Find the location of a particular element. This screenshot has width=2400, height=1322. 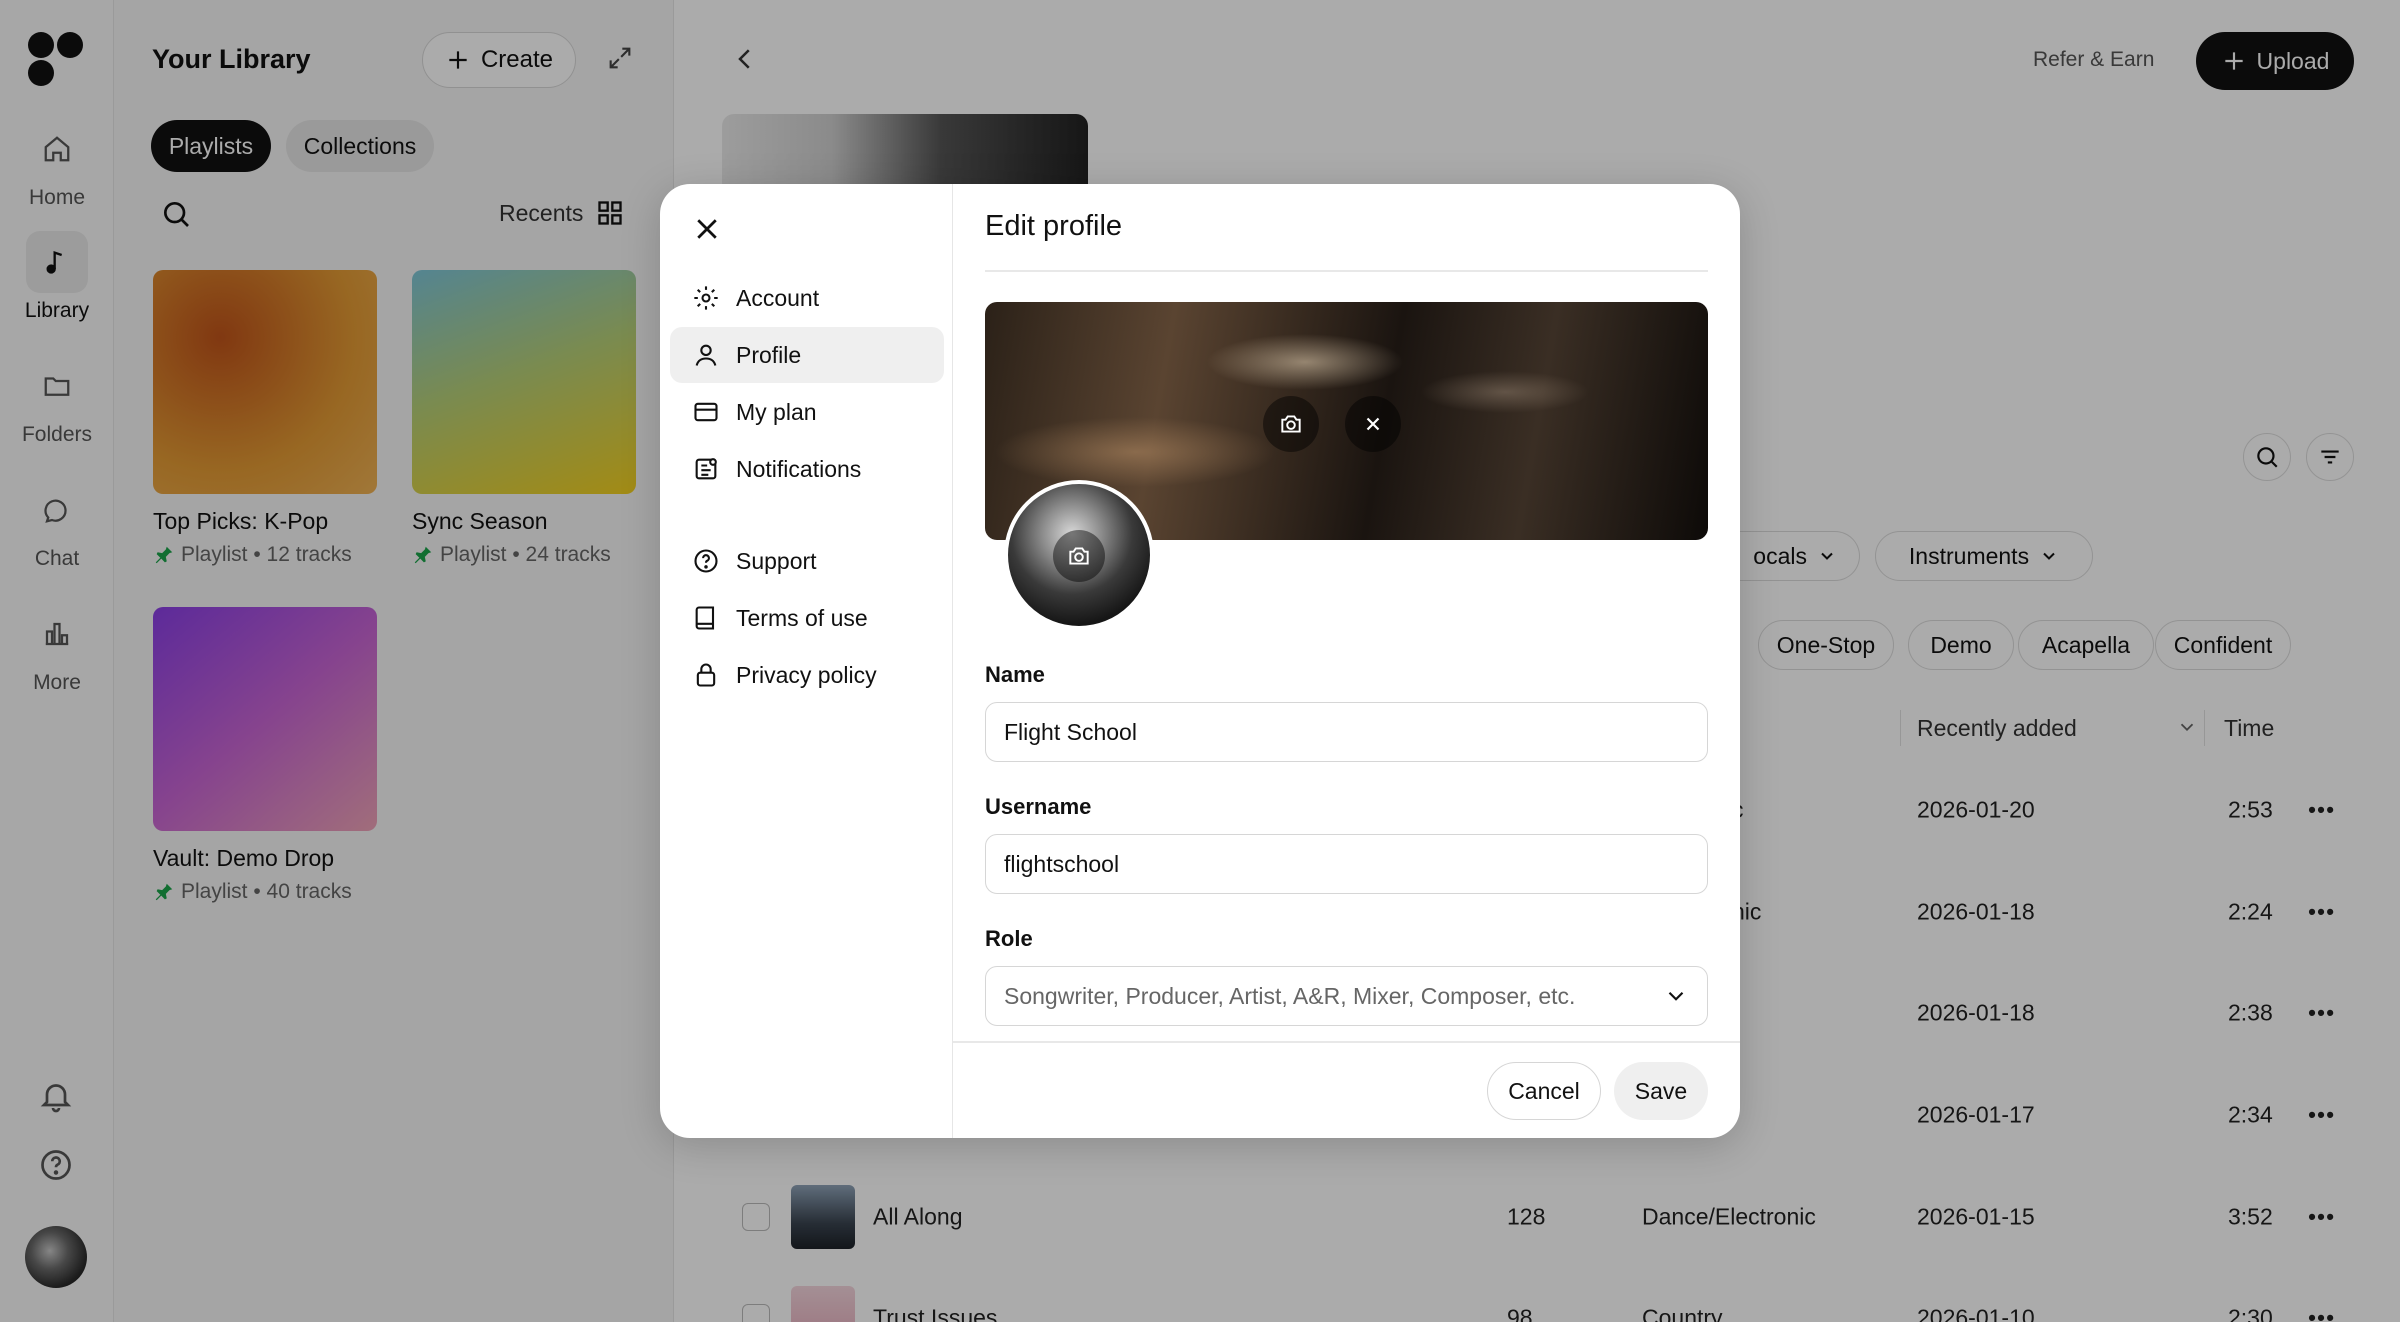

role-label: Role is located at coordinates (1009, 938).